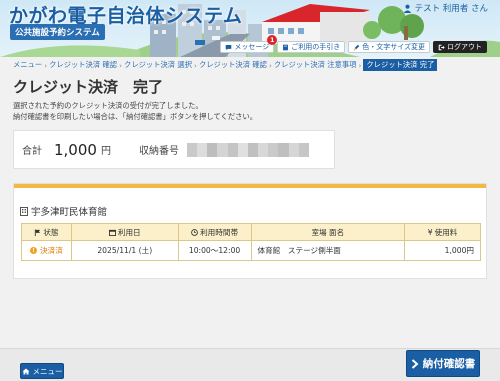 The width and height of the screenshot is (500, 381). Describe the element at coordinates (194, 232) in the screenshot. I see `clock-icon` at that location.